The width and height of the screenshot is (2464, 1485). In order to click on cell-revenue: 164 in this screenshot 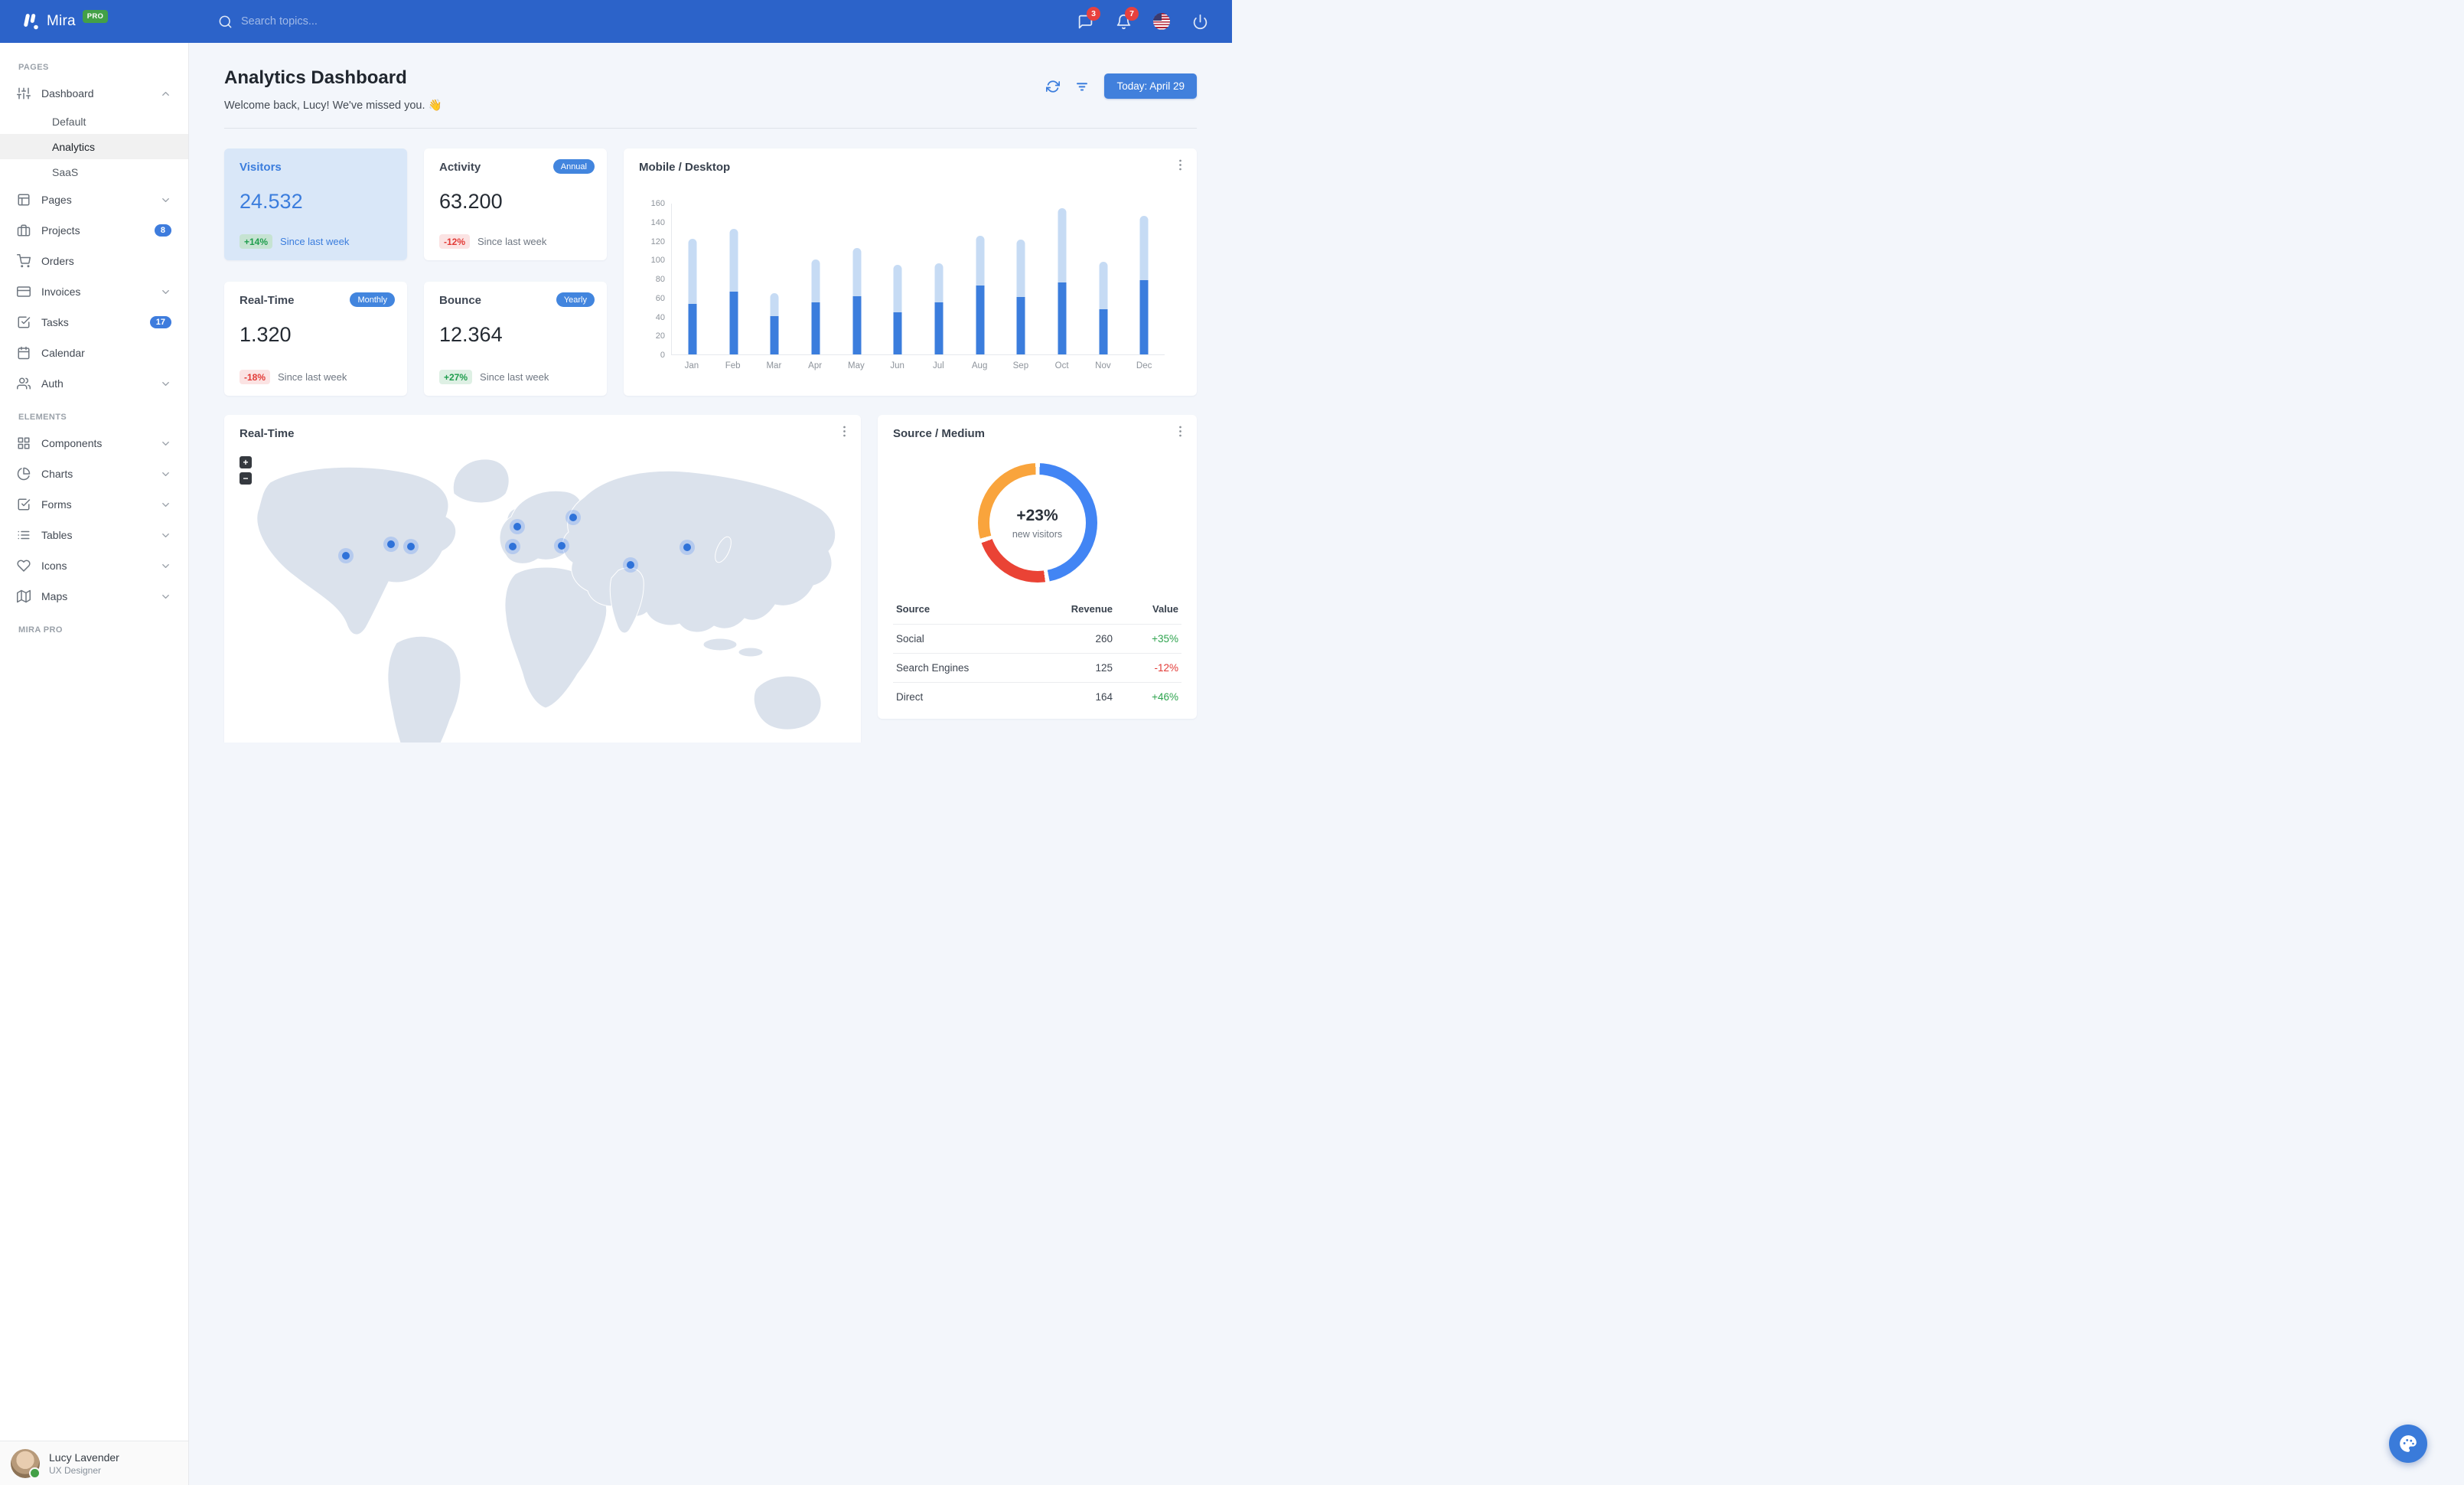, I will do `click(1104, 697)`.